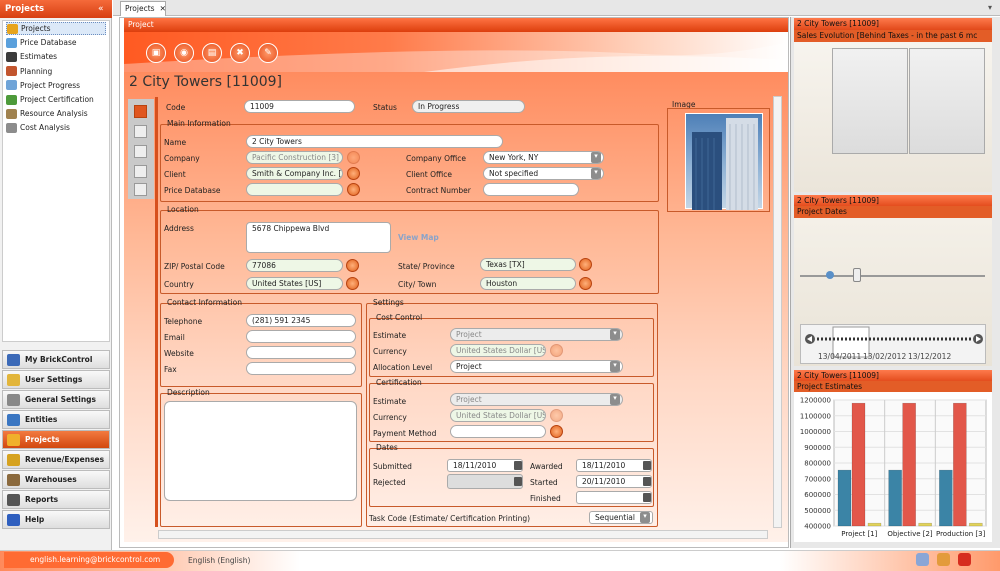 The image size is (1000, 571). I want to click on language-indicator: English (English), so click(219, 560).